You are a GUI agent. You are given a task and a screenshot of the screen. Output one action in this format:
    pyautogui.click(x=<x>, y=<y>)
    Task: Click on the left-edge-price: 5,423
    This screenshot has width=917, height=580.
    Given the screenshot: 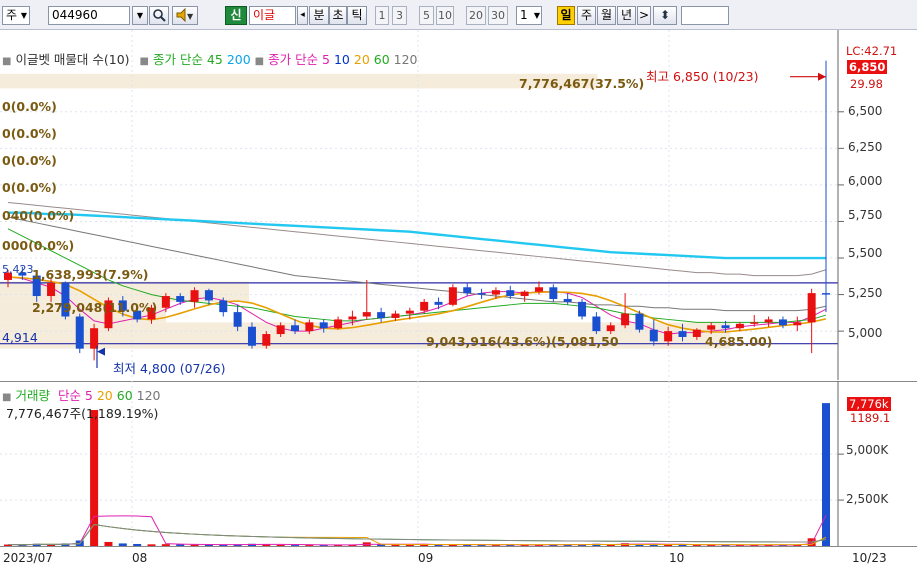 What is the action you would take?
    pyautogui.click(x=18, y=269)
    